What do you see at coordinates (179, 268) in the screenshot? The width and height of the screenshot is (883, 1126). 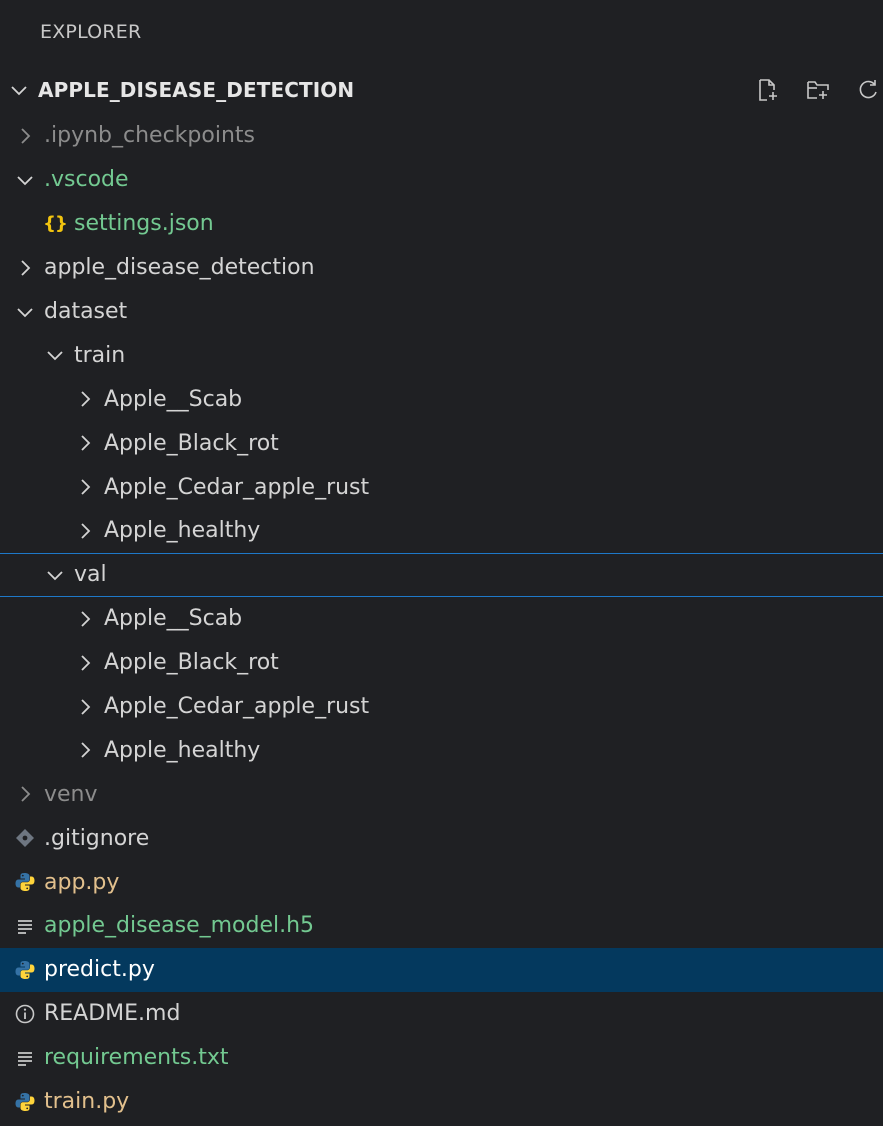 I see `tree-item-label: apple_disease_detection` at bounding box center [179, 268].